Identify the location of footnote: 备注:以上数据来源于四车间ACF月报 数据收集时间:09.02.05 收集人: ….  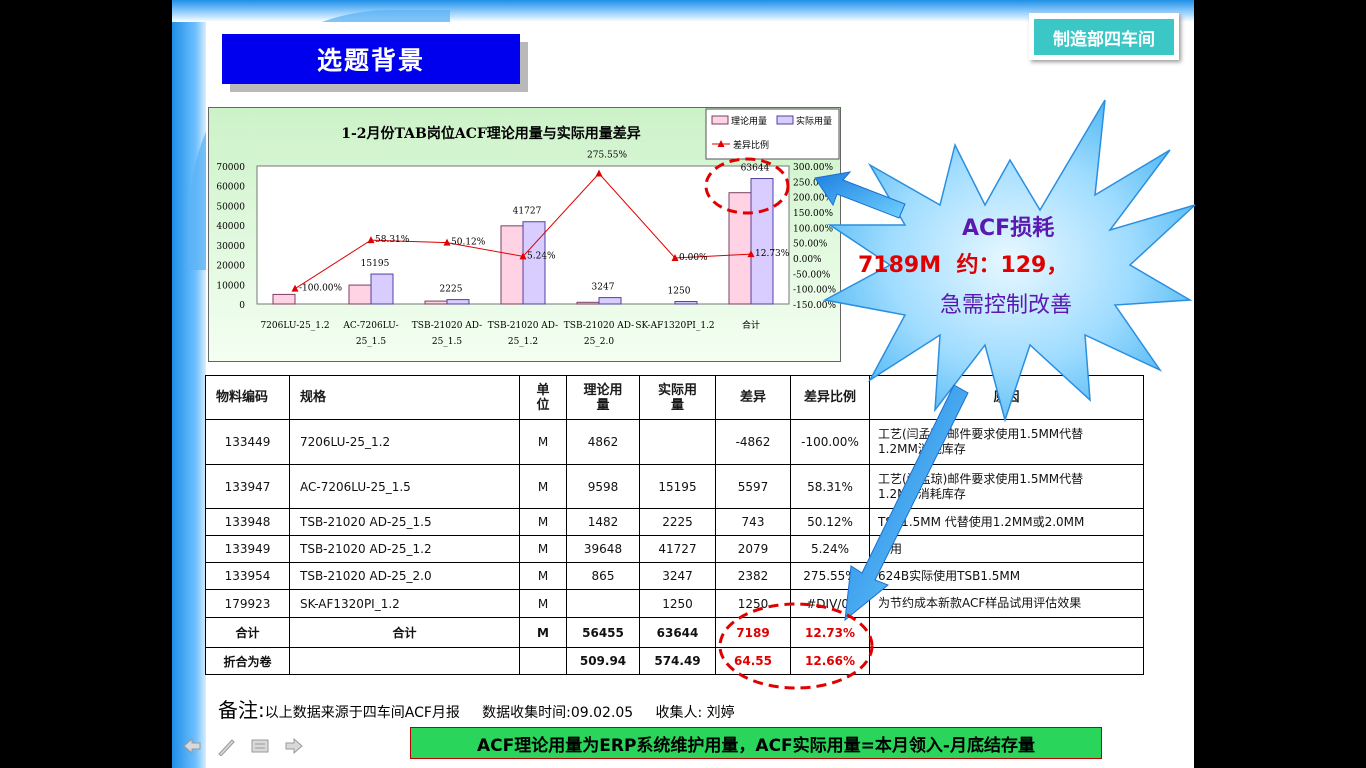
(476, 708).